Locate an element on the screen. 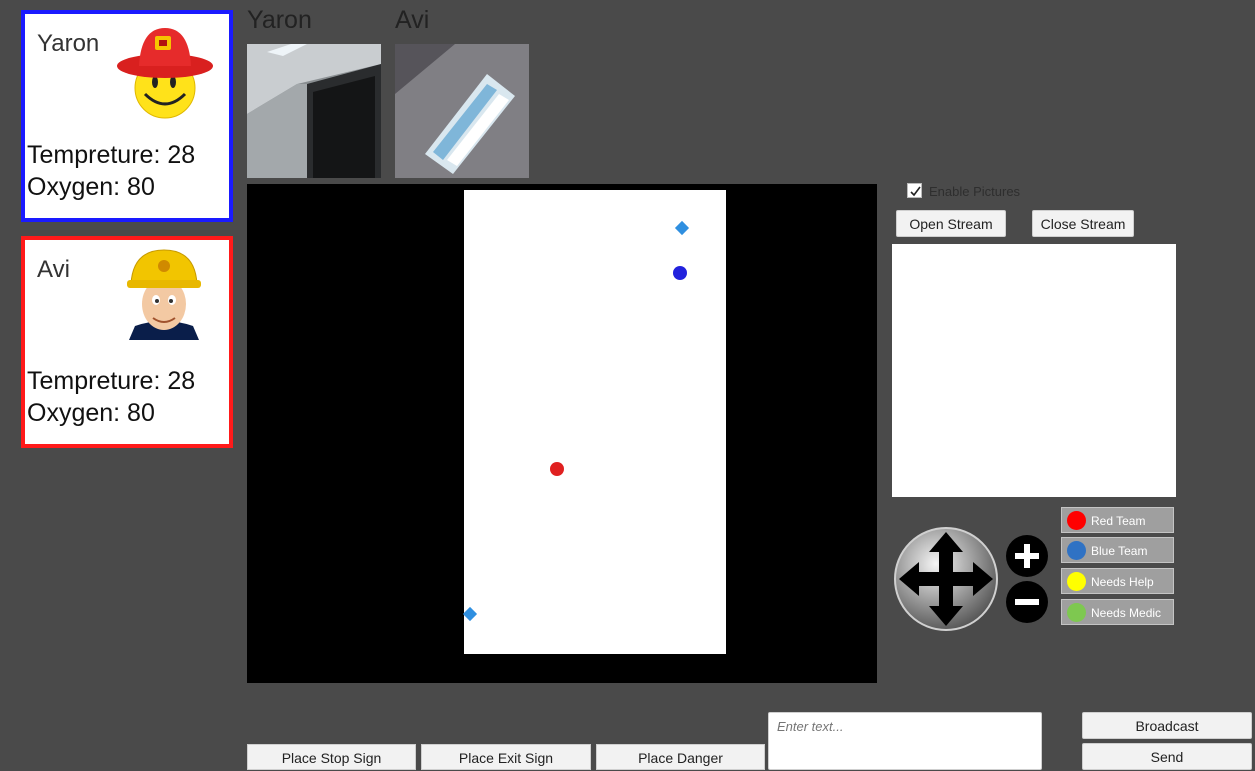 The width and height of the screenshot is (1255, 771). enable-pictures-label: Enable Pictures is located at coordinates (975, 191).